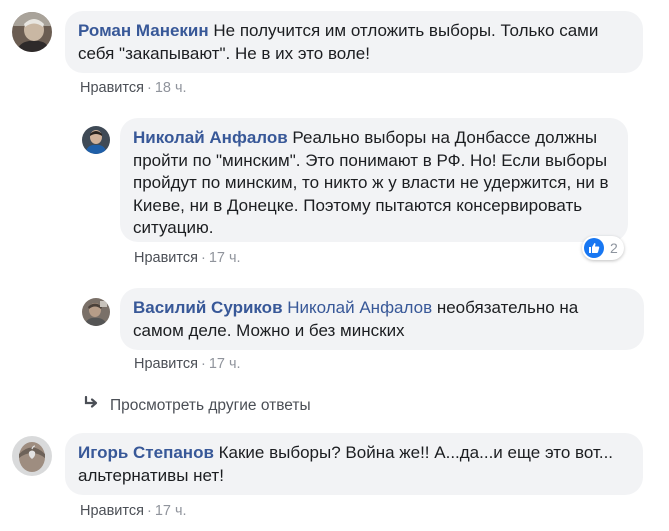 The width and height of the screenshot is (669, 531). I want to click on like-reaction-icon, so click(594, 248).